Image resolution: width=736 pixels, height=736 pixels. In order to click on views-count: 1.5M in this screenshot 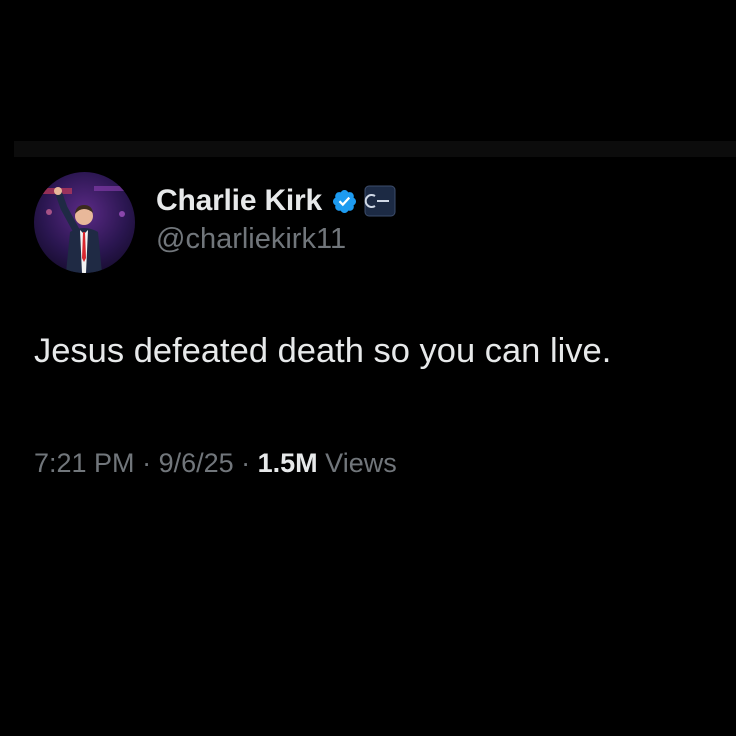, I will do `click(288, 463)`.